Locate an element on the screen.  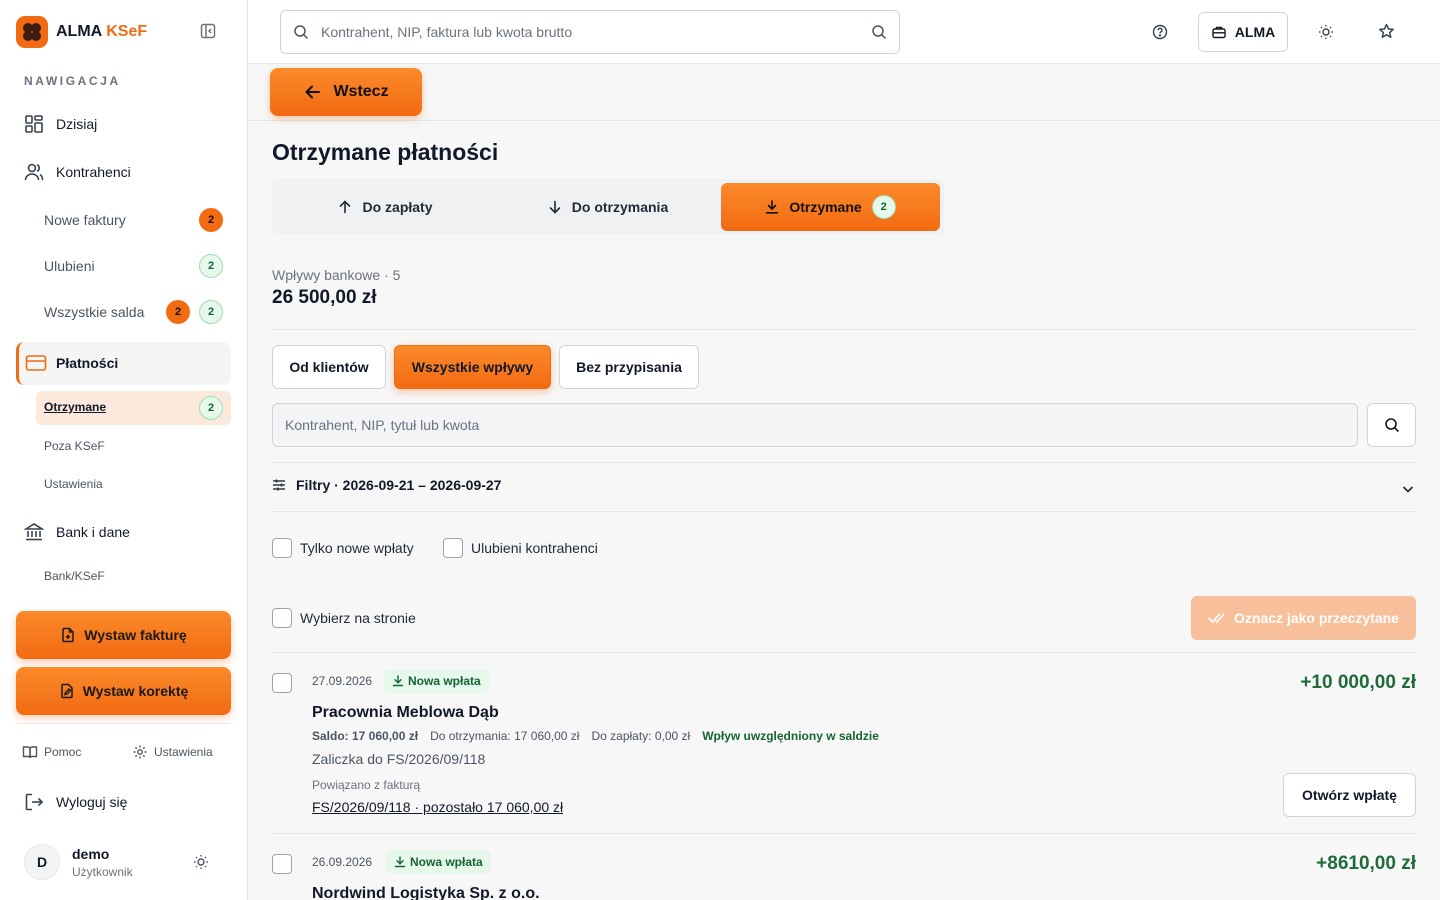
star-icon is located at coordinates (1386, 31).